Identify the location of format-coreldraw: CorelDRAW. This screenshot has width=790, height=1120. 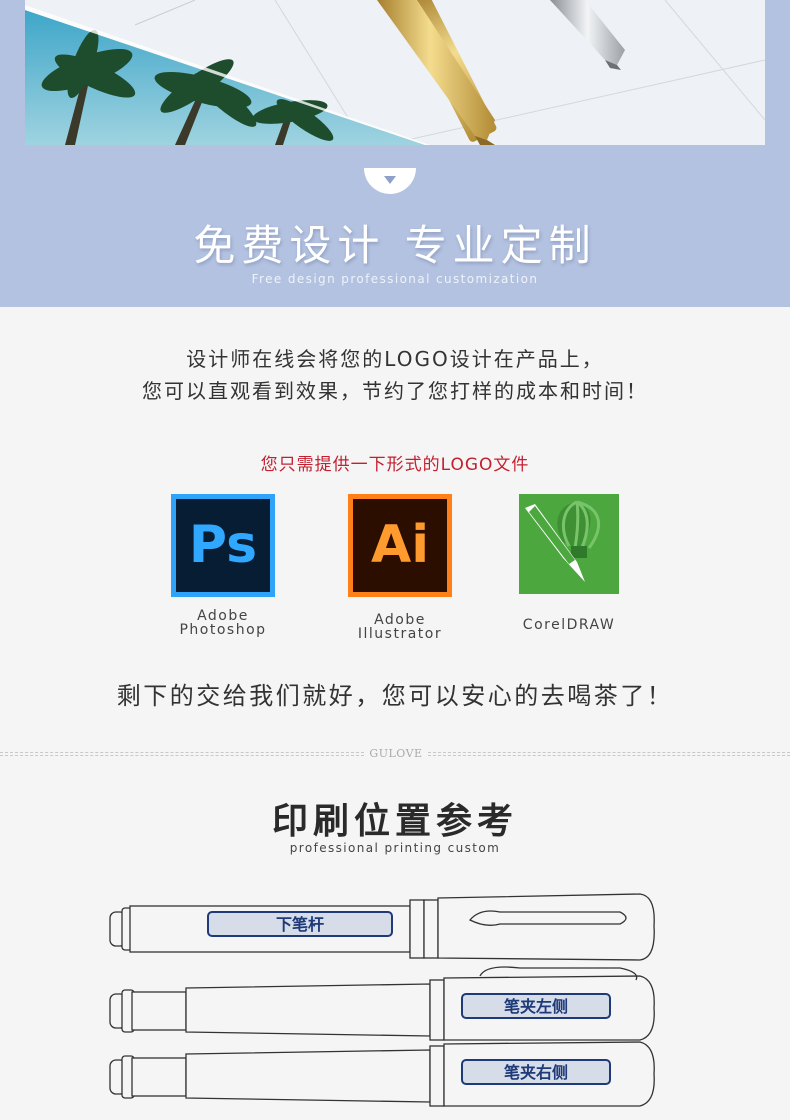
(569, 563).